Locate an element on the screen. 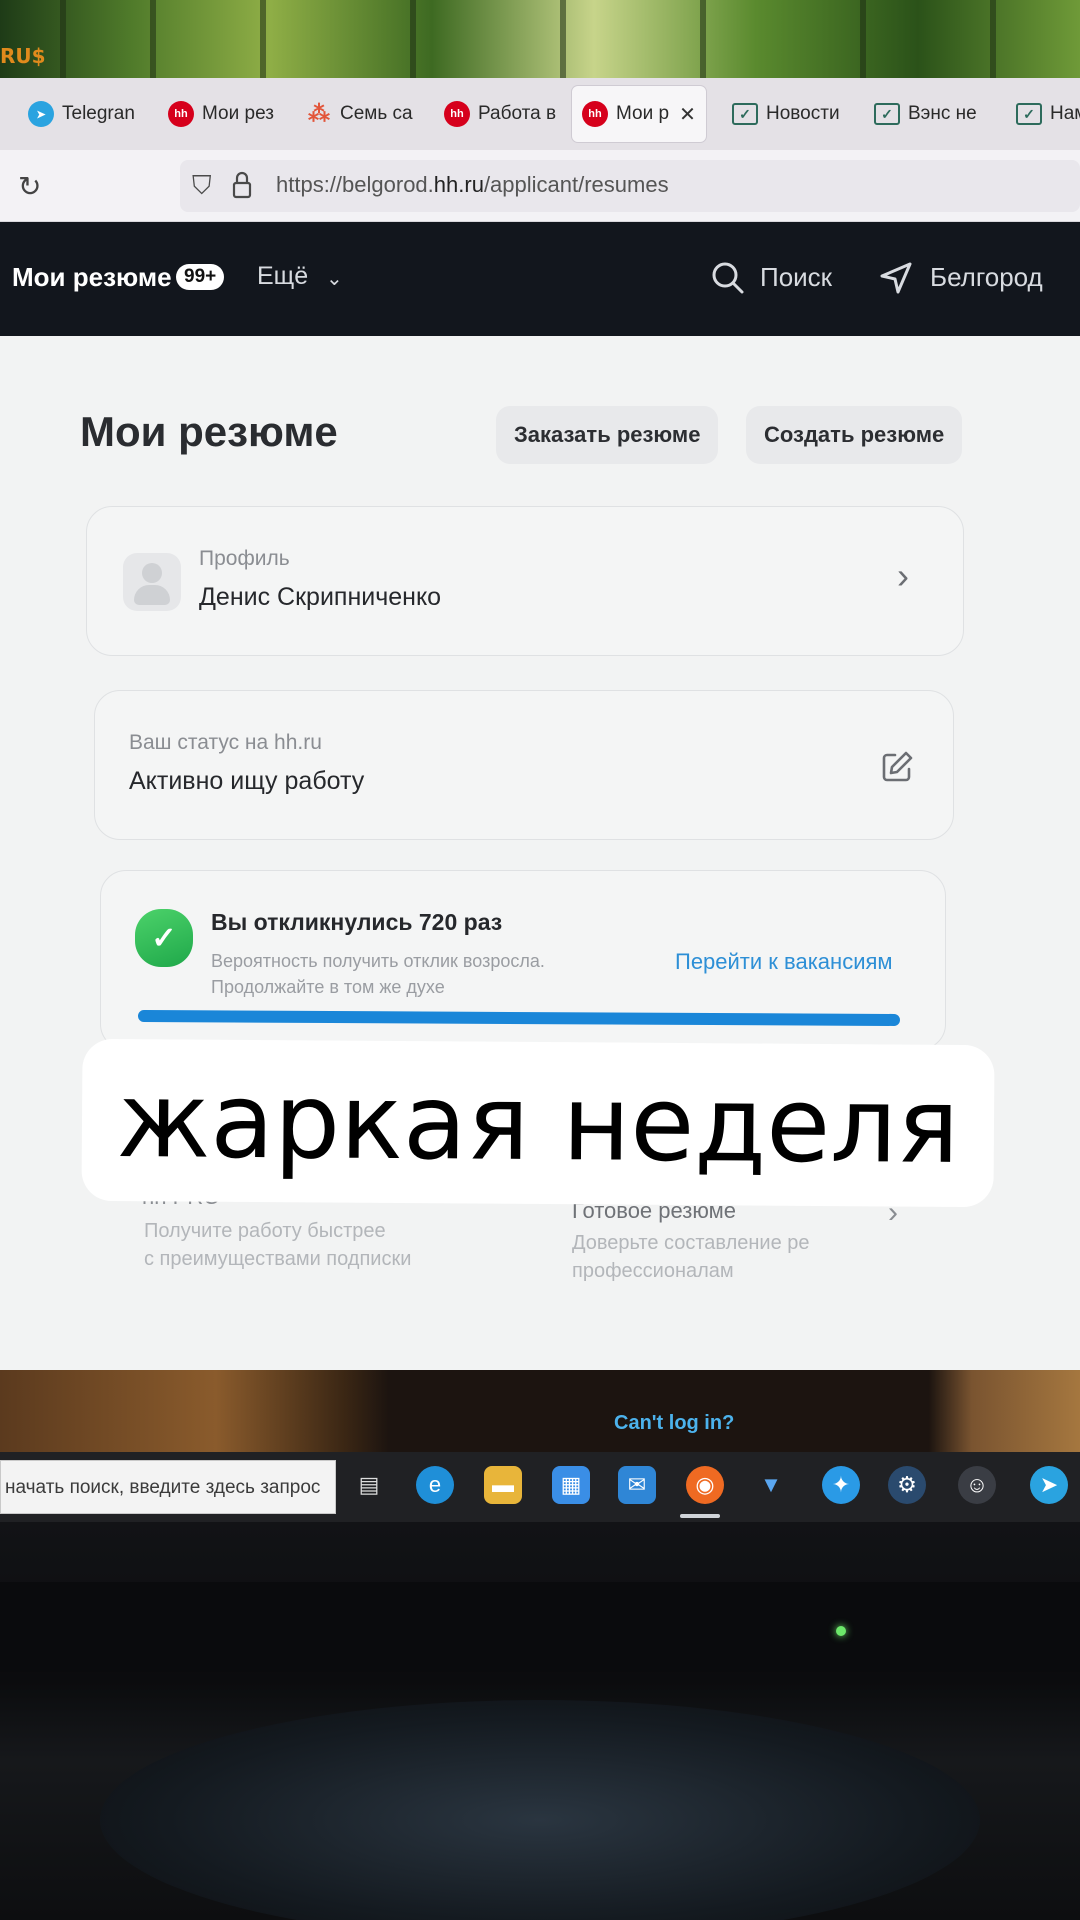  lock-icon is located at coordinates (242, 185).